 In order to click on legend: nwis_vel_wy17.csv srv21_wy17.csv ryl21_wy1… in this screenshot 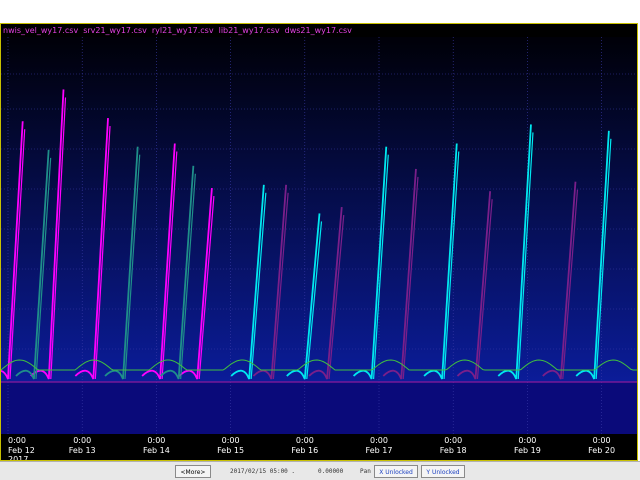, I will do `click(179, 30)`.